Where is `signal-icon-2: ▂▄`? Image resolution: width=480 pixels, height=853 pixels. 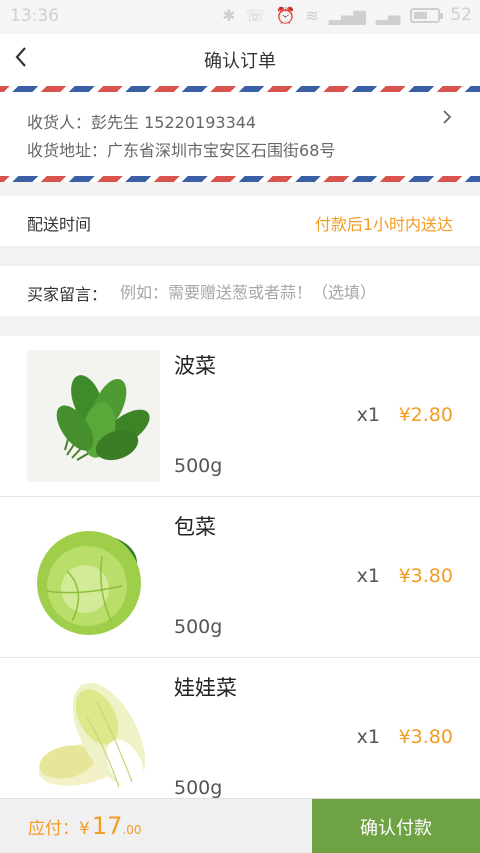
signal-icon-2: ▂▄ is located at coordinates (388, 15).